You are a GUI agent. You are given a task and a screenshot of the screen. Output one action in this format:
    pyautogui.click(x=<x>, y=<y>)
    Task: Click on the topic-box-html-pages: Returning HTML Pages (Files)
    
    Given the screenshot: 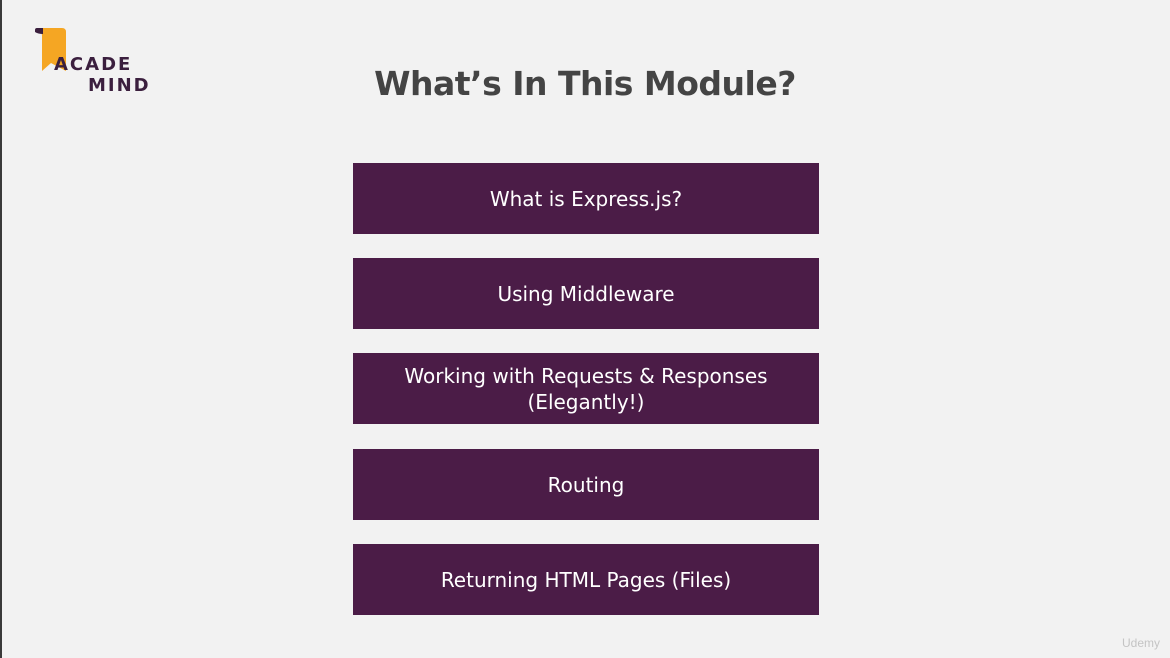 What is the action you would take?
    pyautogui.click(x=586, y=579)
    